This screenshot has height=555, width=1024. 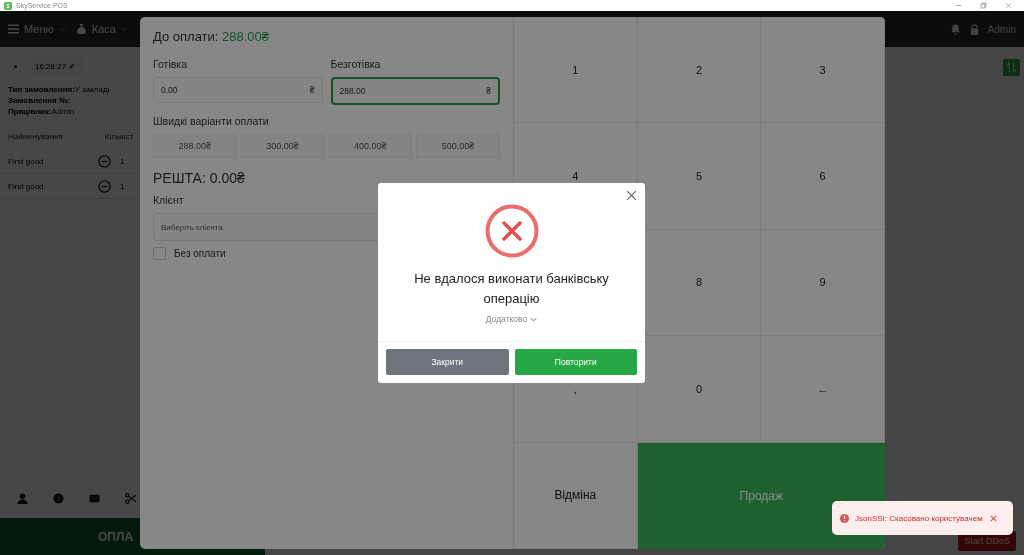 I want to click on retry-button: Повторити, so click(x=575, y=362).